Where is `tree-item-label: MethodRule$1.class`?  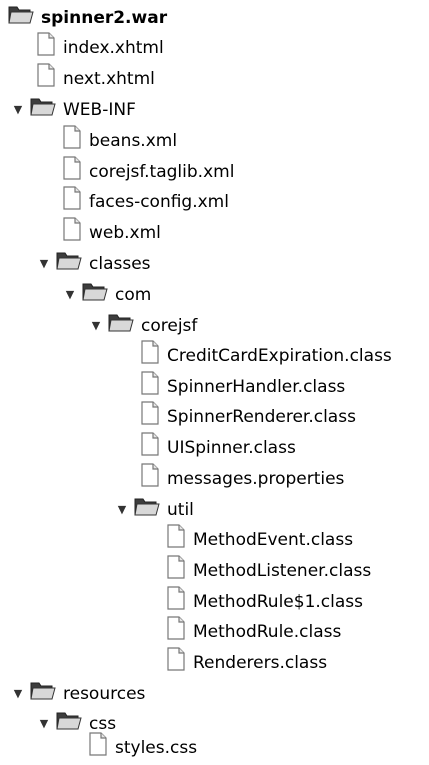
tree-item-label: MethodRule$1.class is located at coordinates (278, 602).